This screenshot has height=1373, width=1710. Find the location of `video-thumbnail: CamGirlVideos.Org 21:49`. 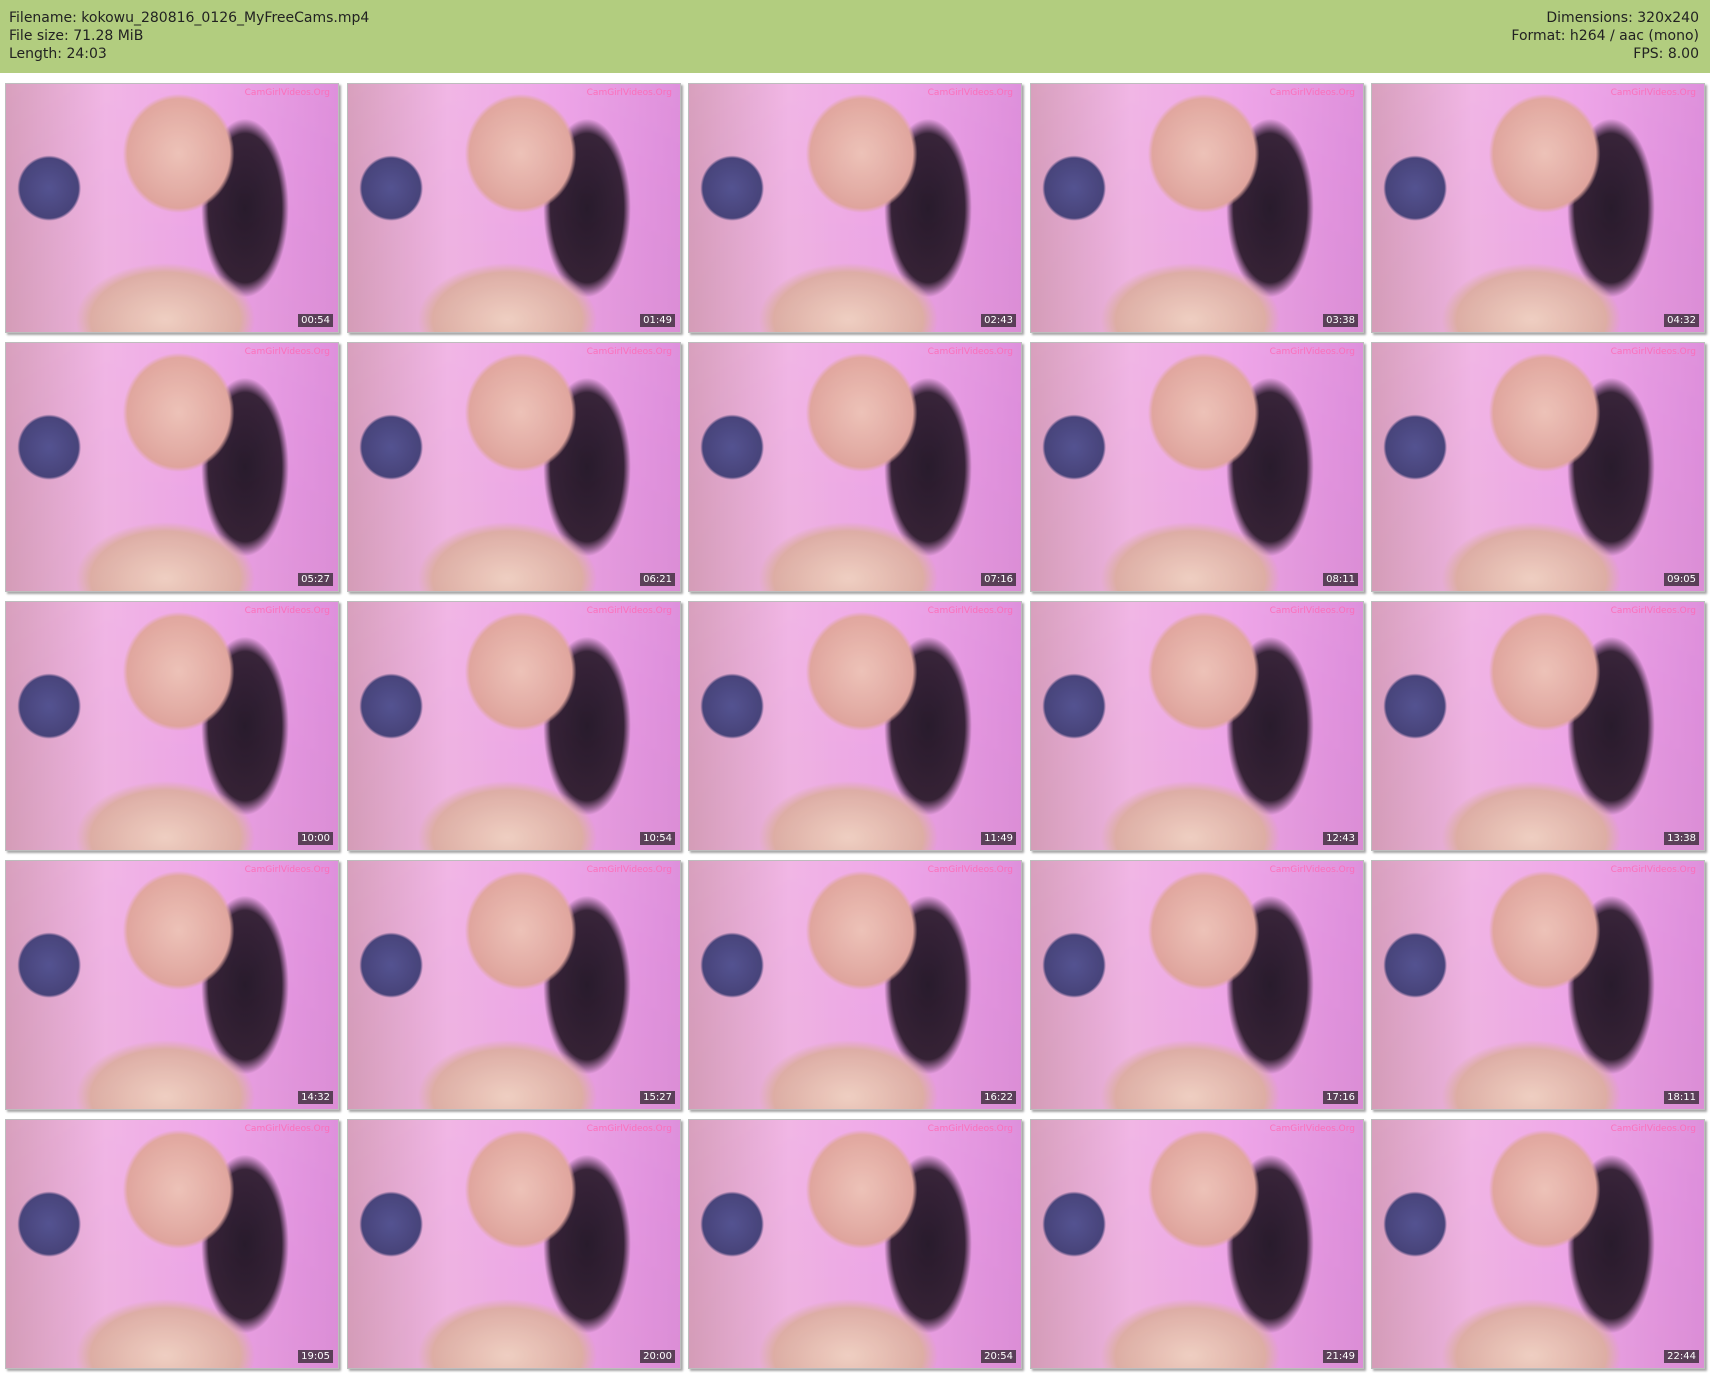

video-thumbnail: CamGirlVideos.Org 21:49 is located at coordinates (1197, 1244).